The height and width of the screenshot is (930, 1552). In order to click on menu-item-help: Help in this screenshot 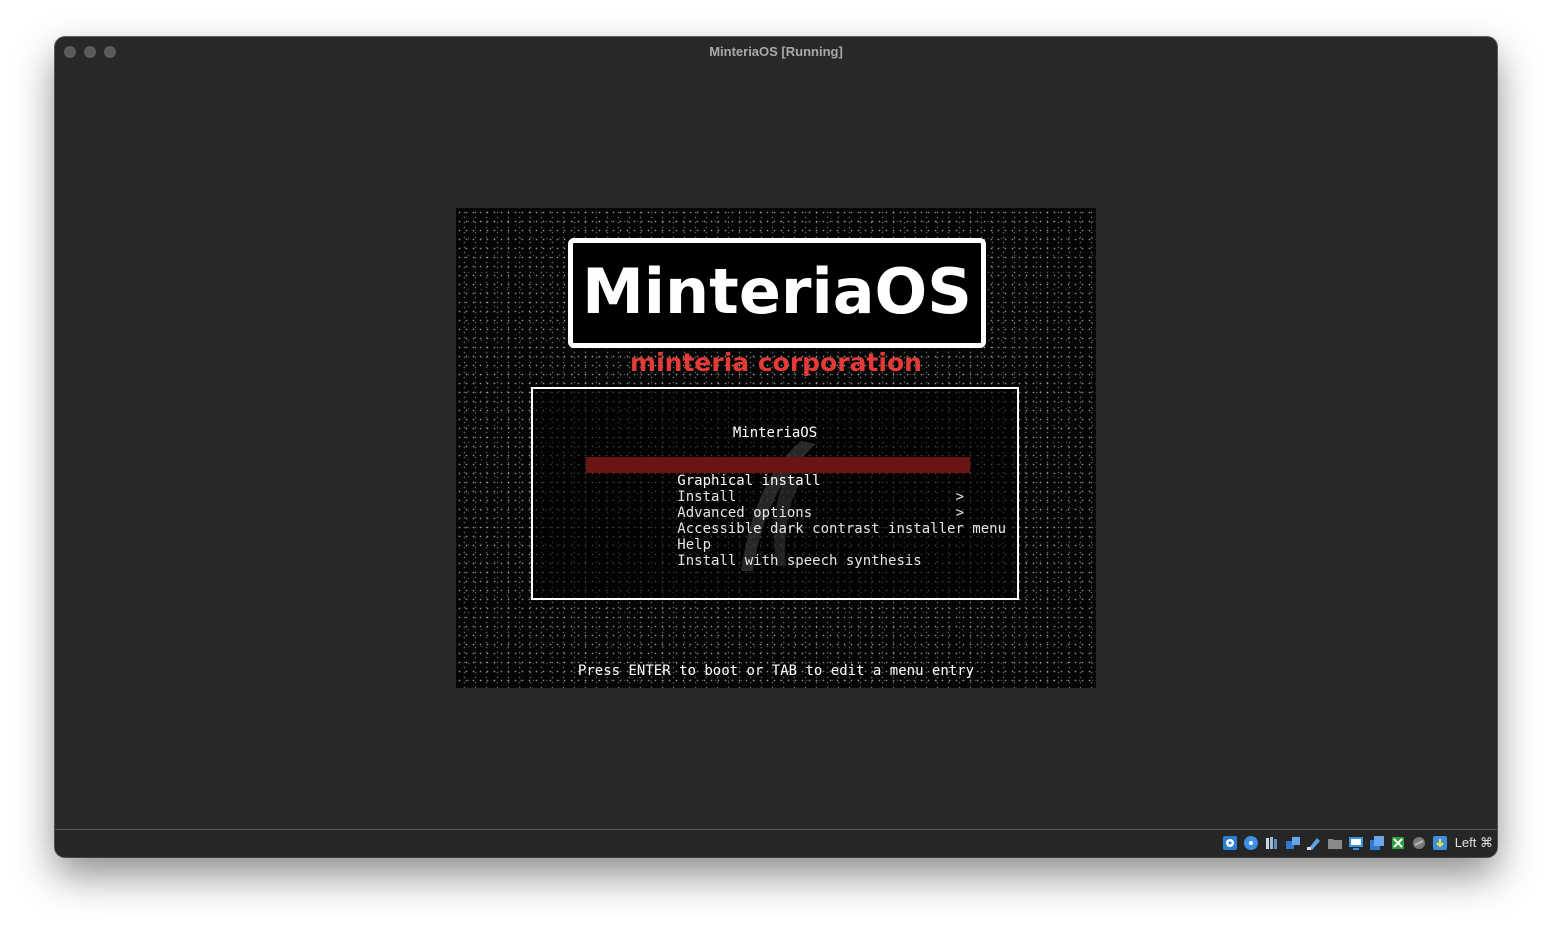, I will do `click(778, 537)`.